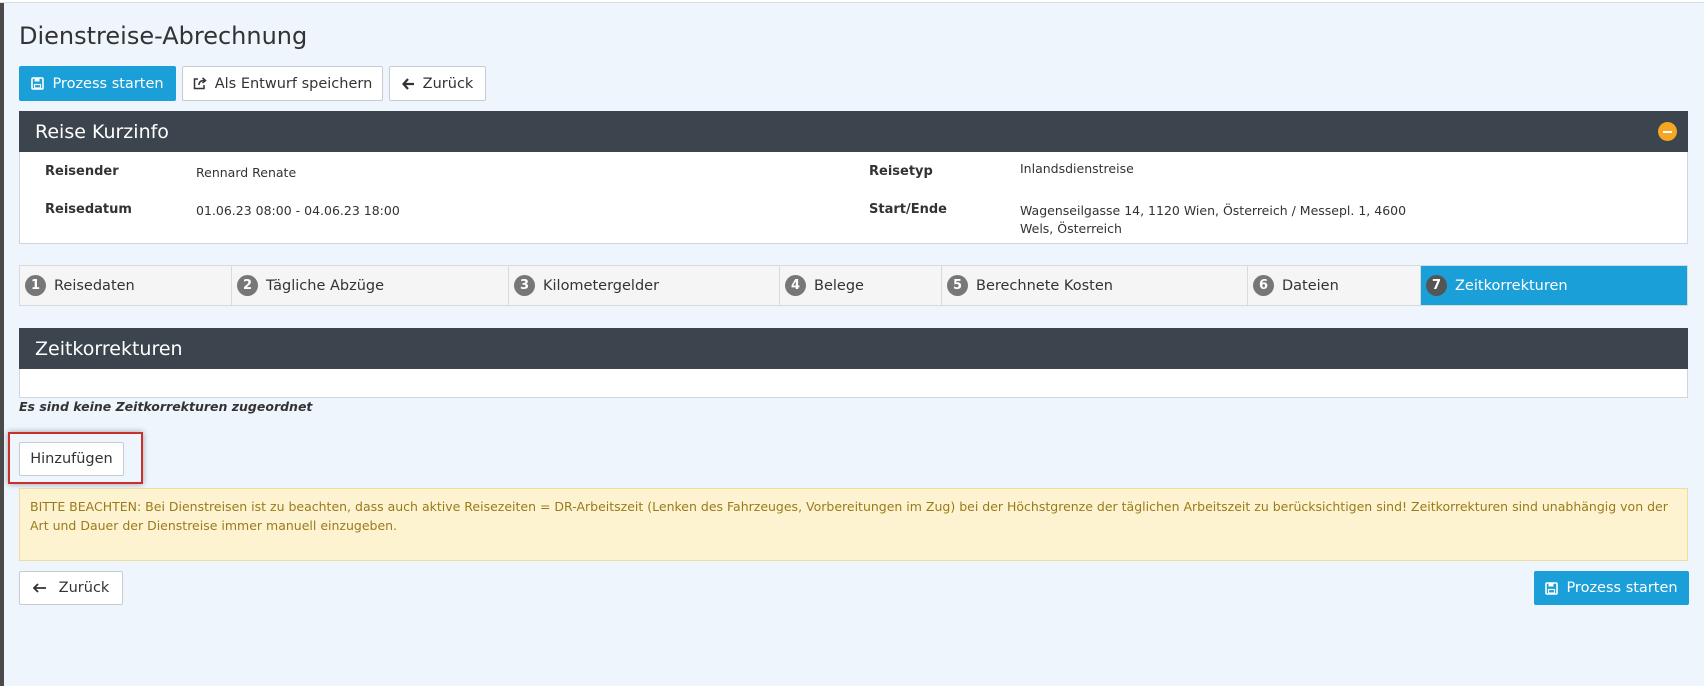  I want to click on tab-berechnete-kosten: 5 Berechnete Kosten, so click(1095, 285).